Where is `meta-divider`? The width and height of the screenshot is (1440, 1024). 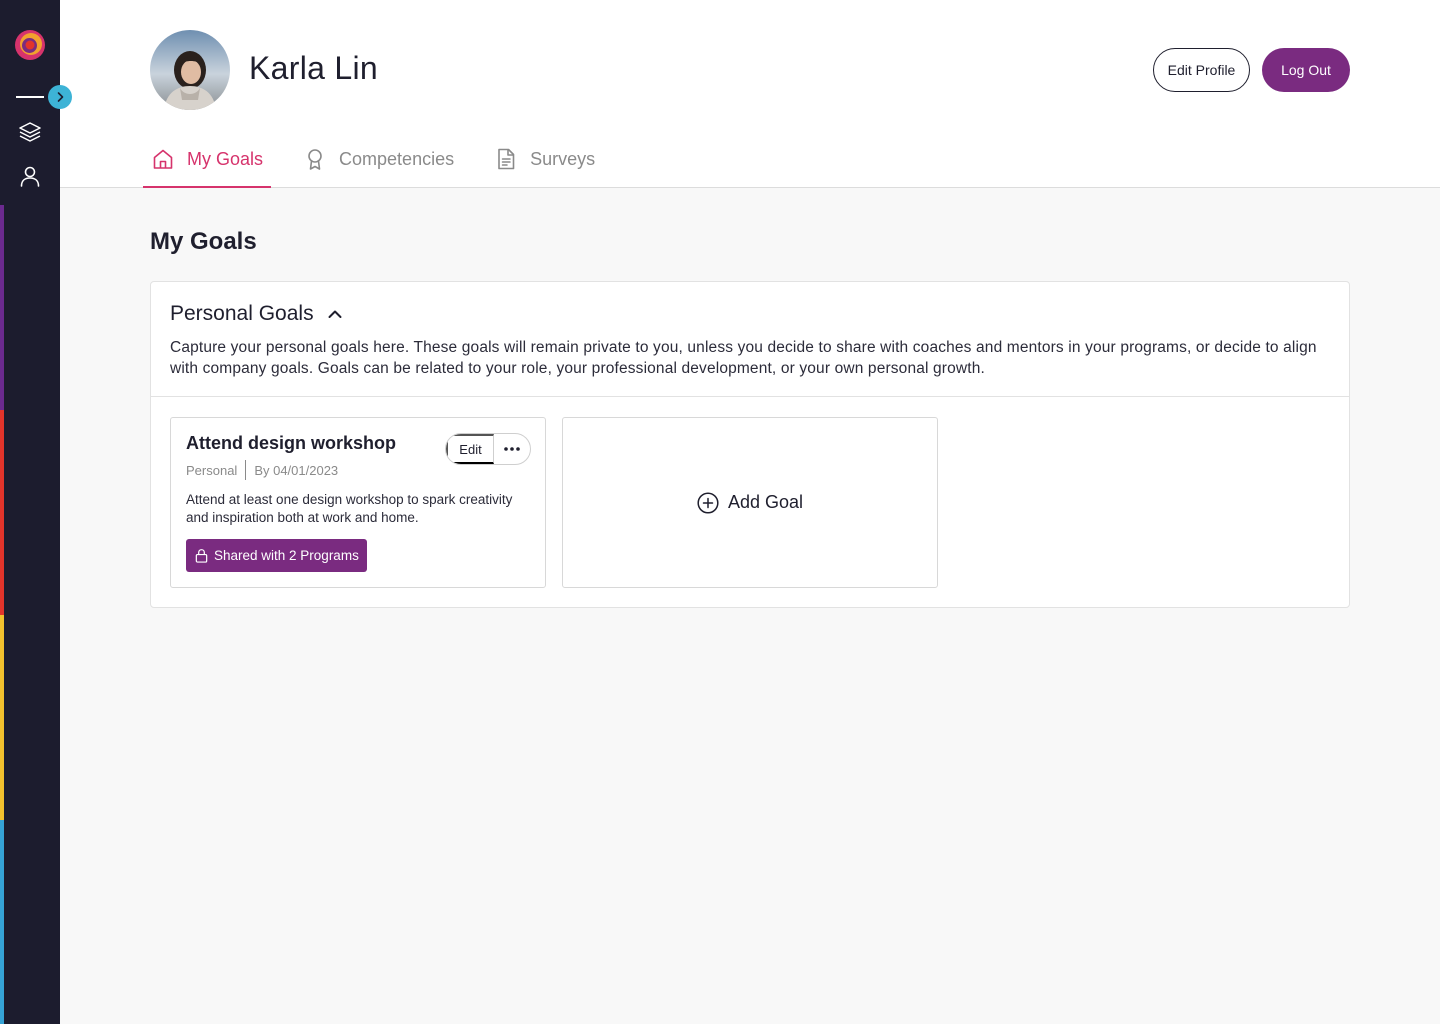
meta-divider is located at coordinates (246, 470).